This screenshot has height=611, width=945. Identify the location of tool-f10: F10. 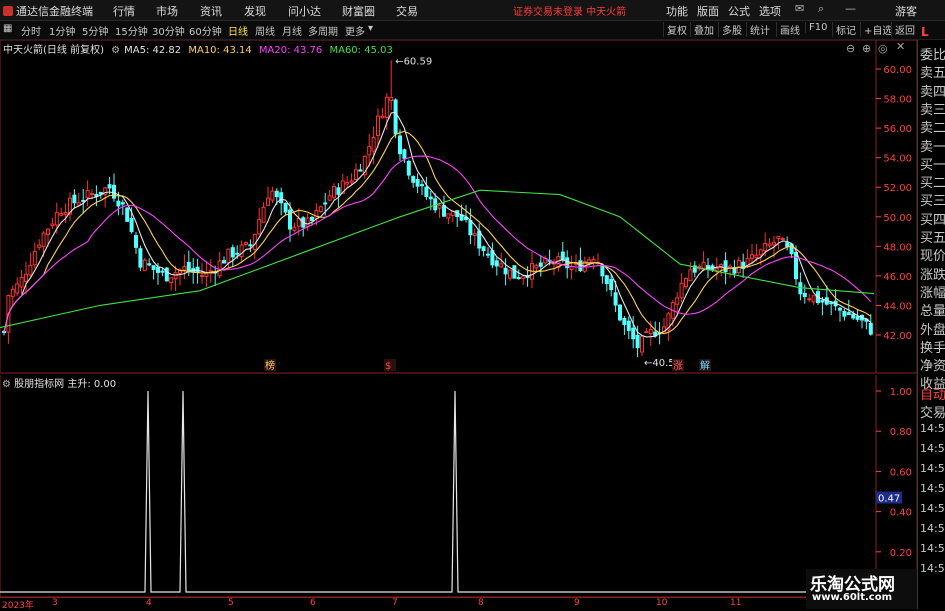
(816, 27).